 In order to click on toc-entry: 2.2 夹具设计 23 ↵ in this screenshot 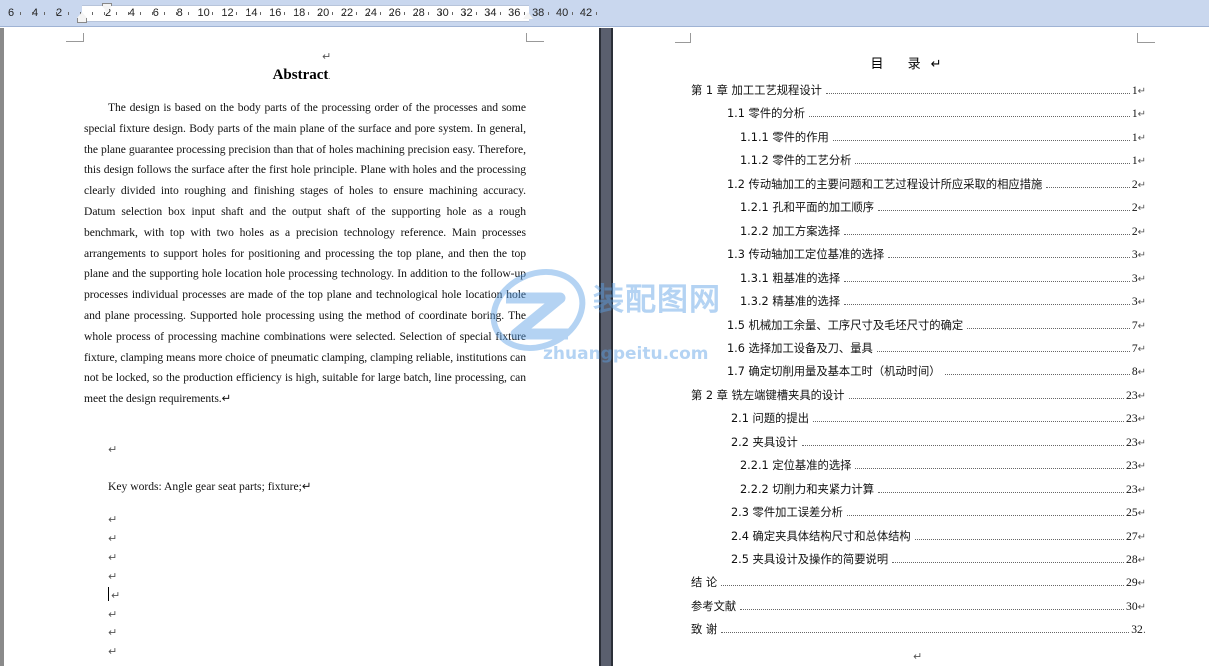, I will do `click(938, 443)`.